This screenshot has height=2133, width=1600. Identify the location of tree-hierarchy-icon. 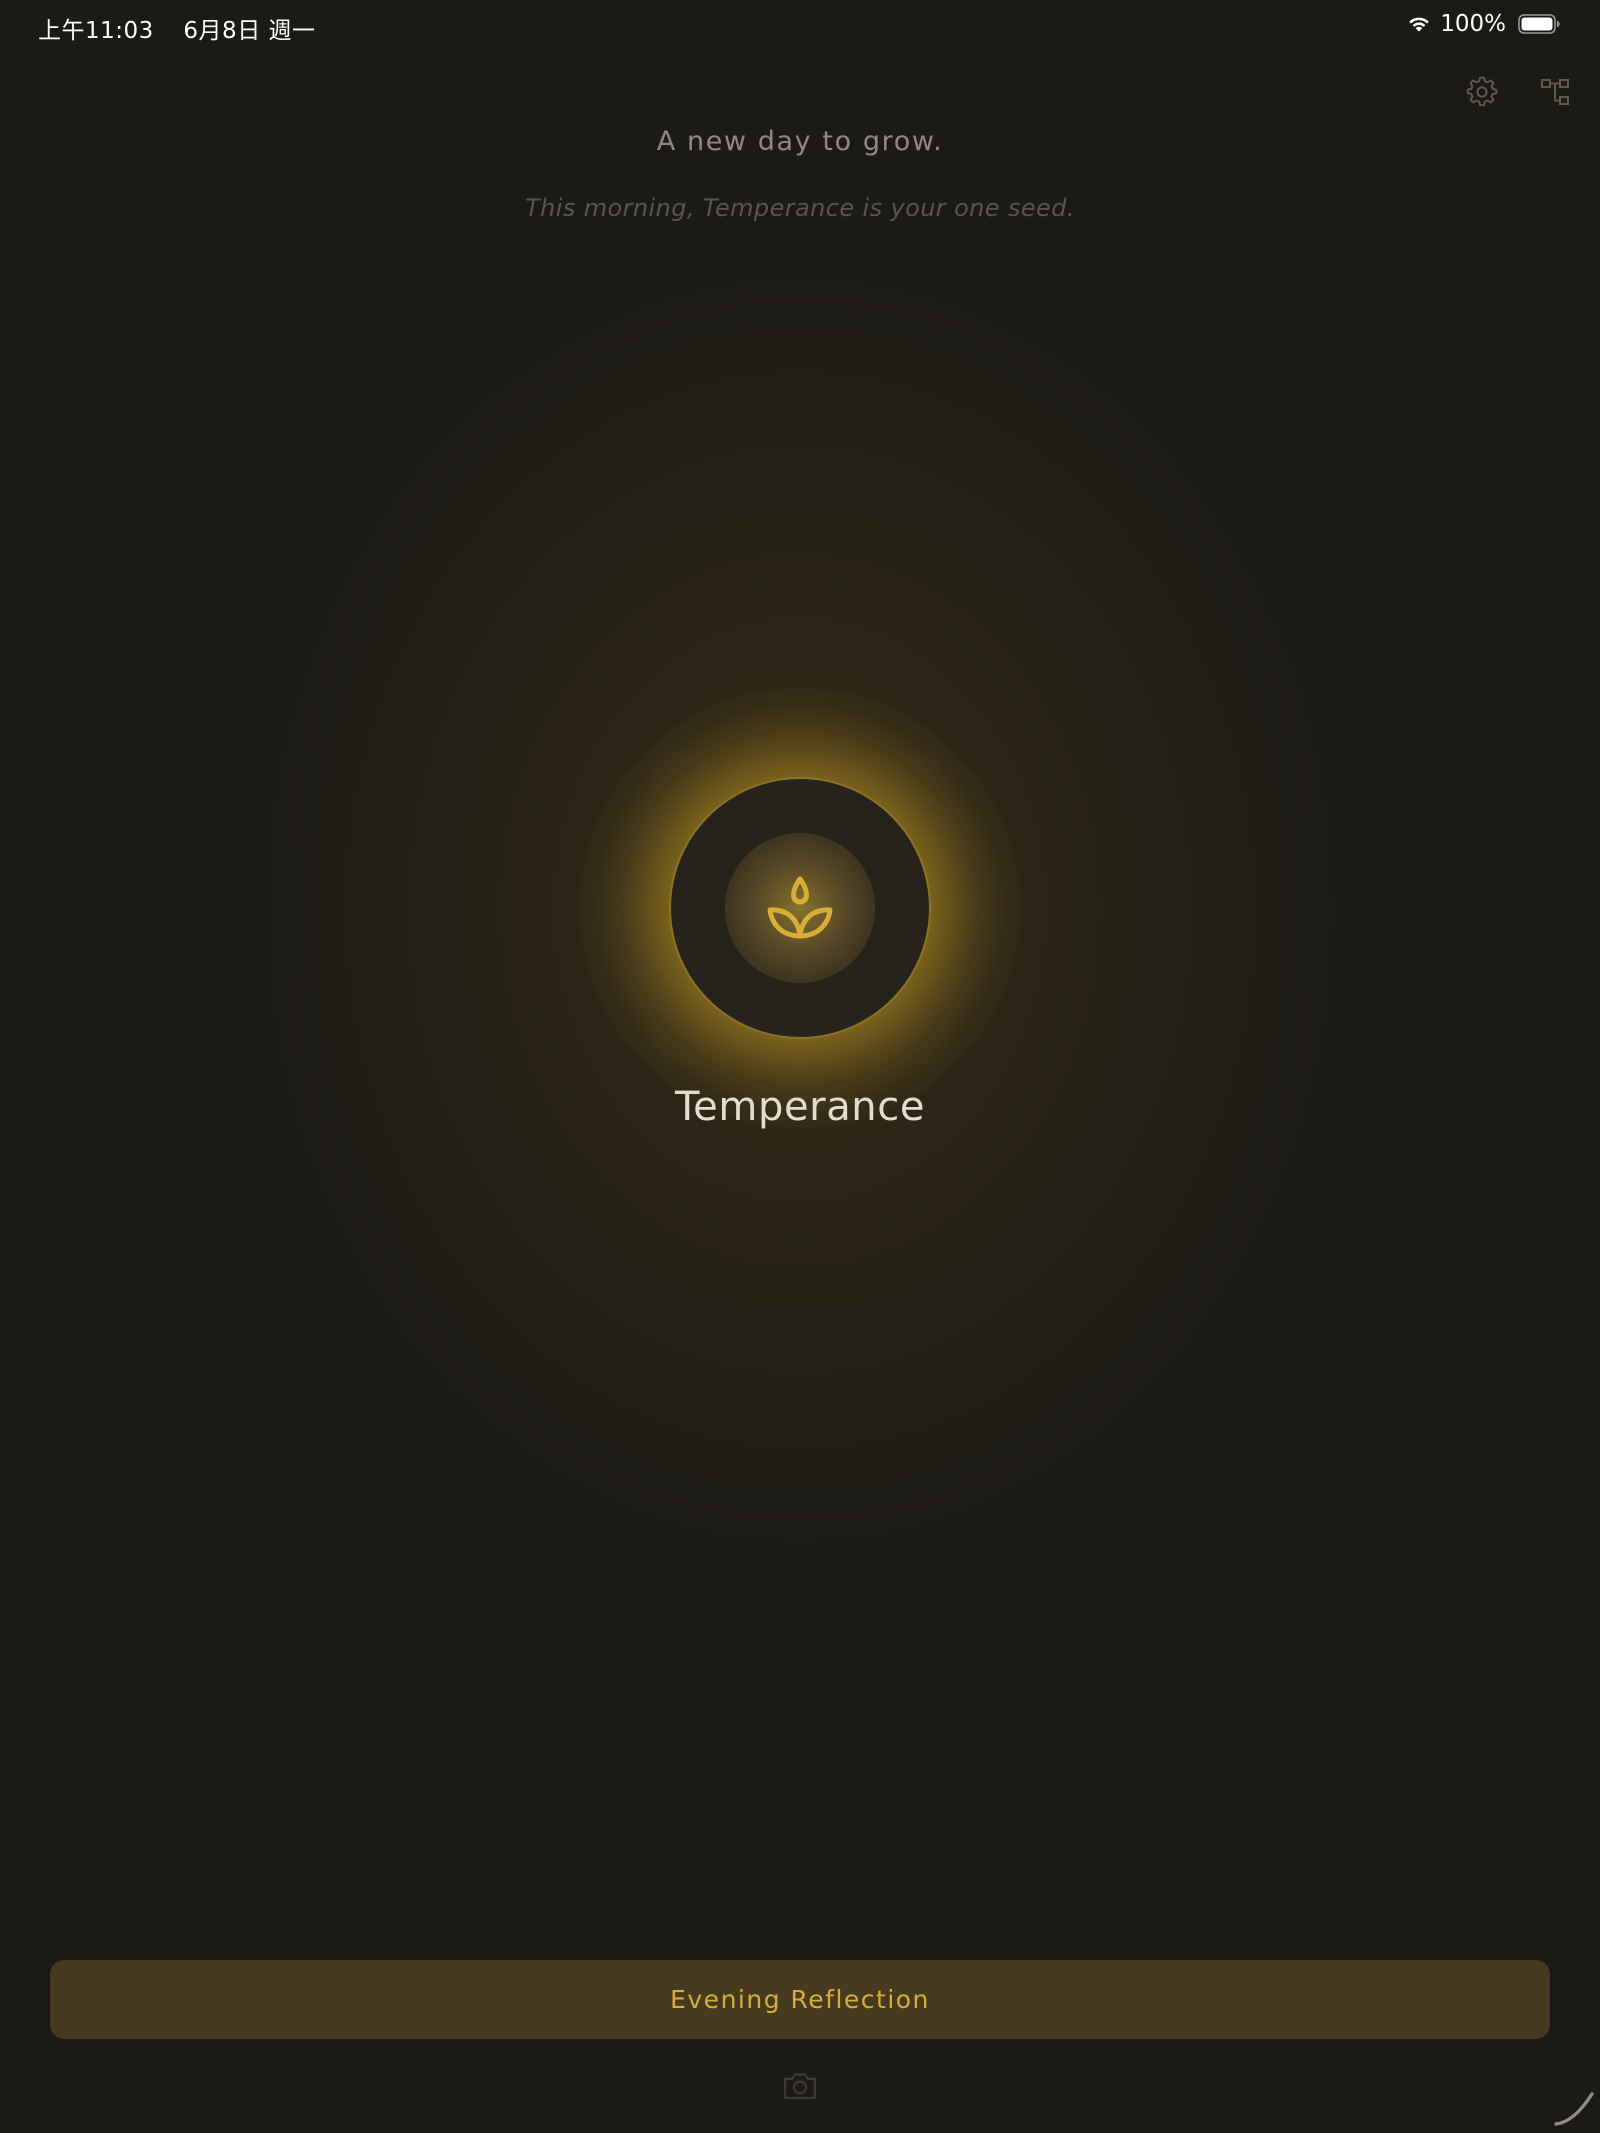
(1555, 92).